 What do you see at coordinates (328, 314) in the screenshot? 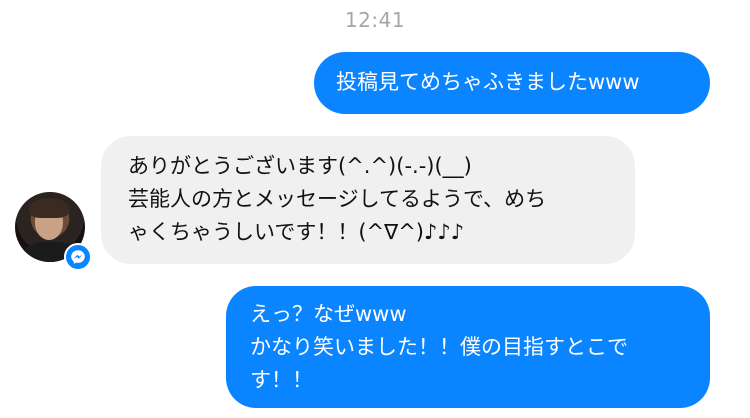
I see `message-text-line: えっ？なぜwww` at bounding box center [328, 314].